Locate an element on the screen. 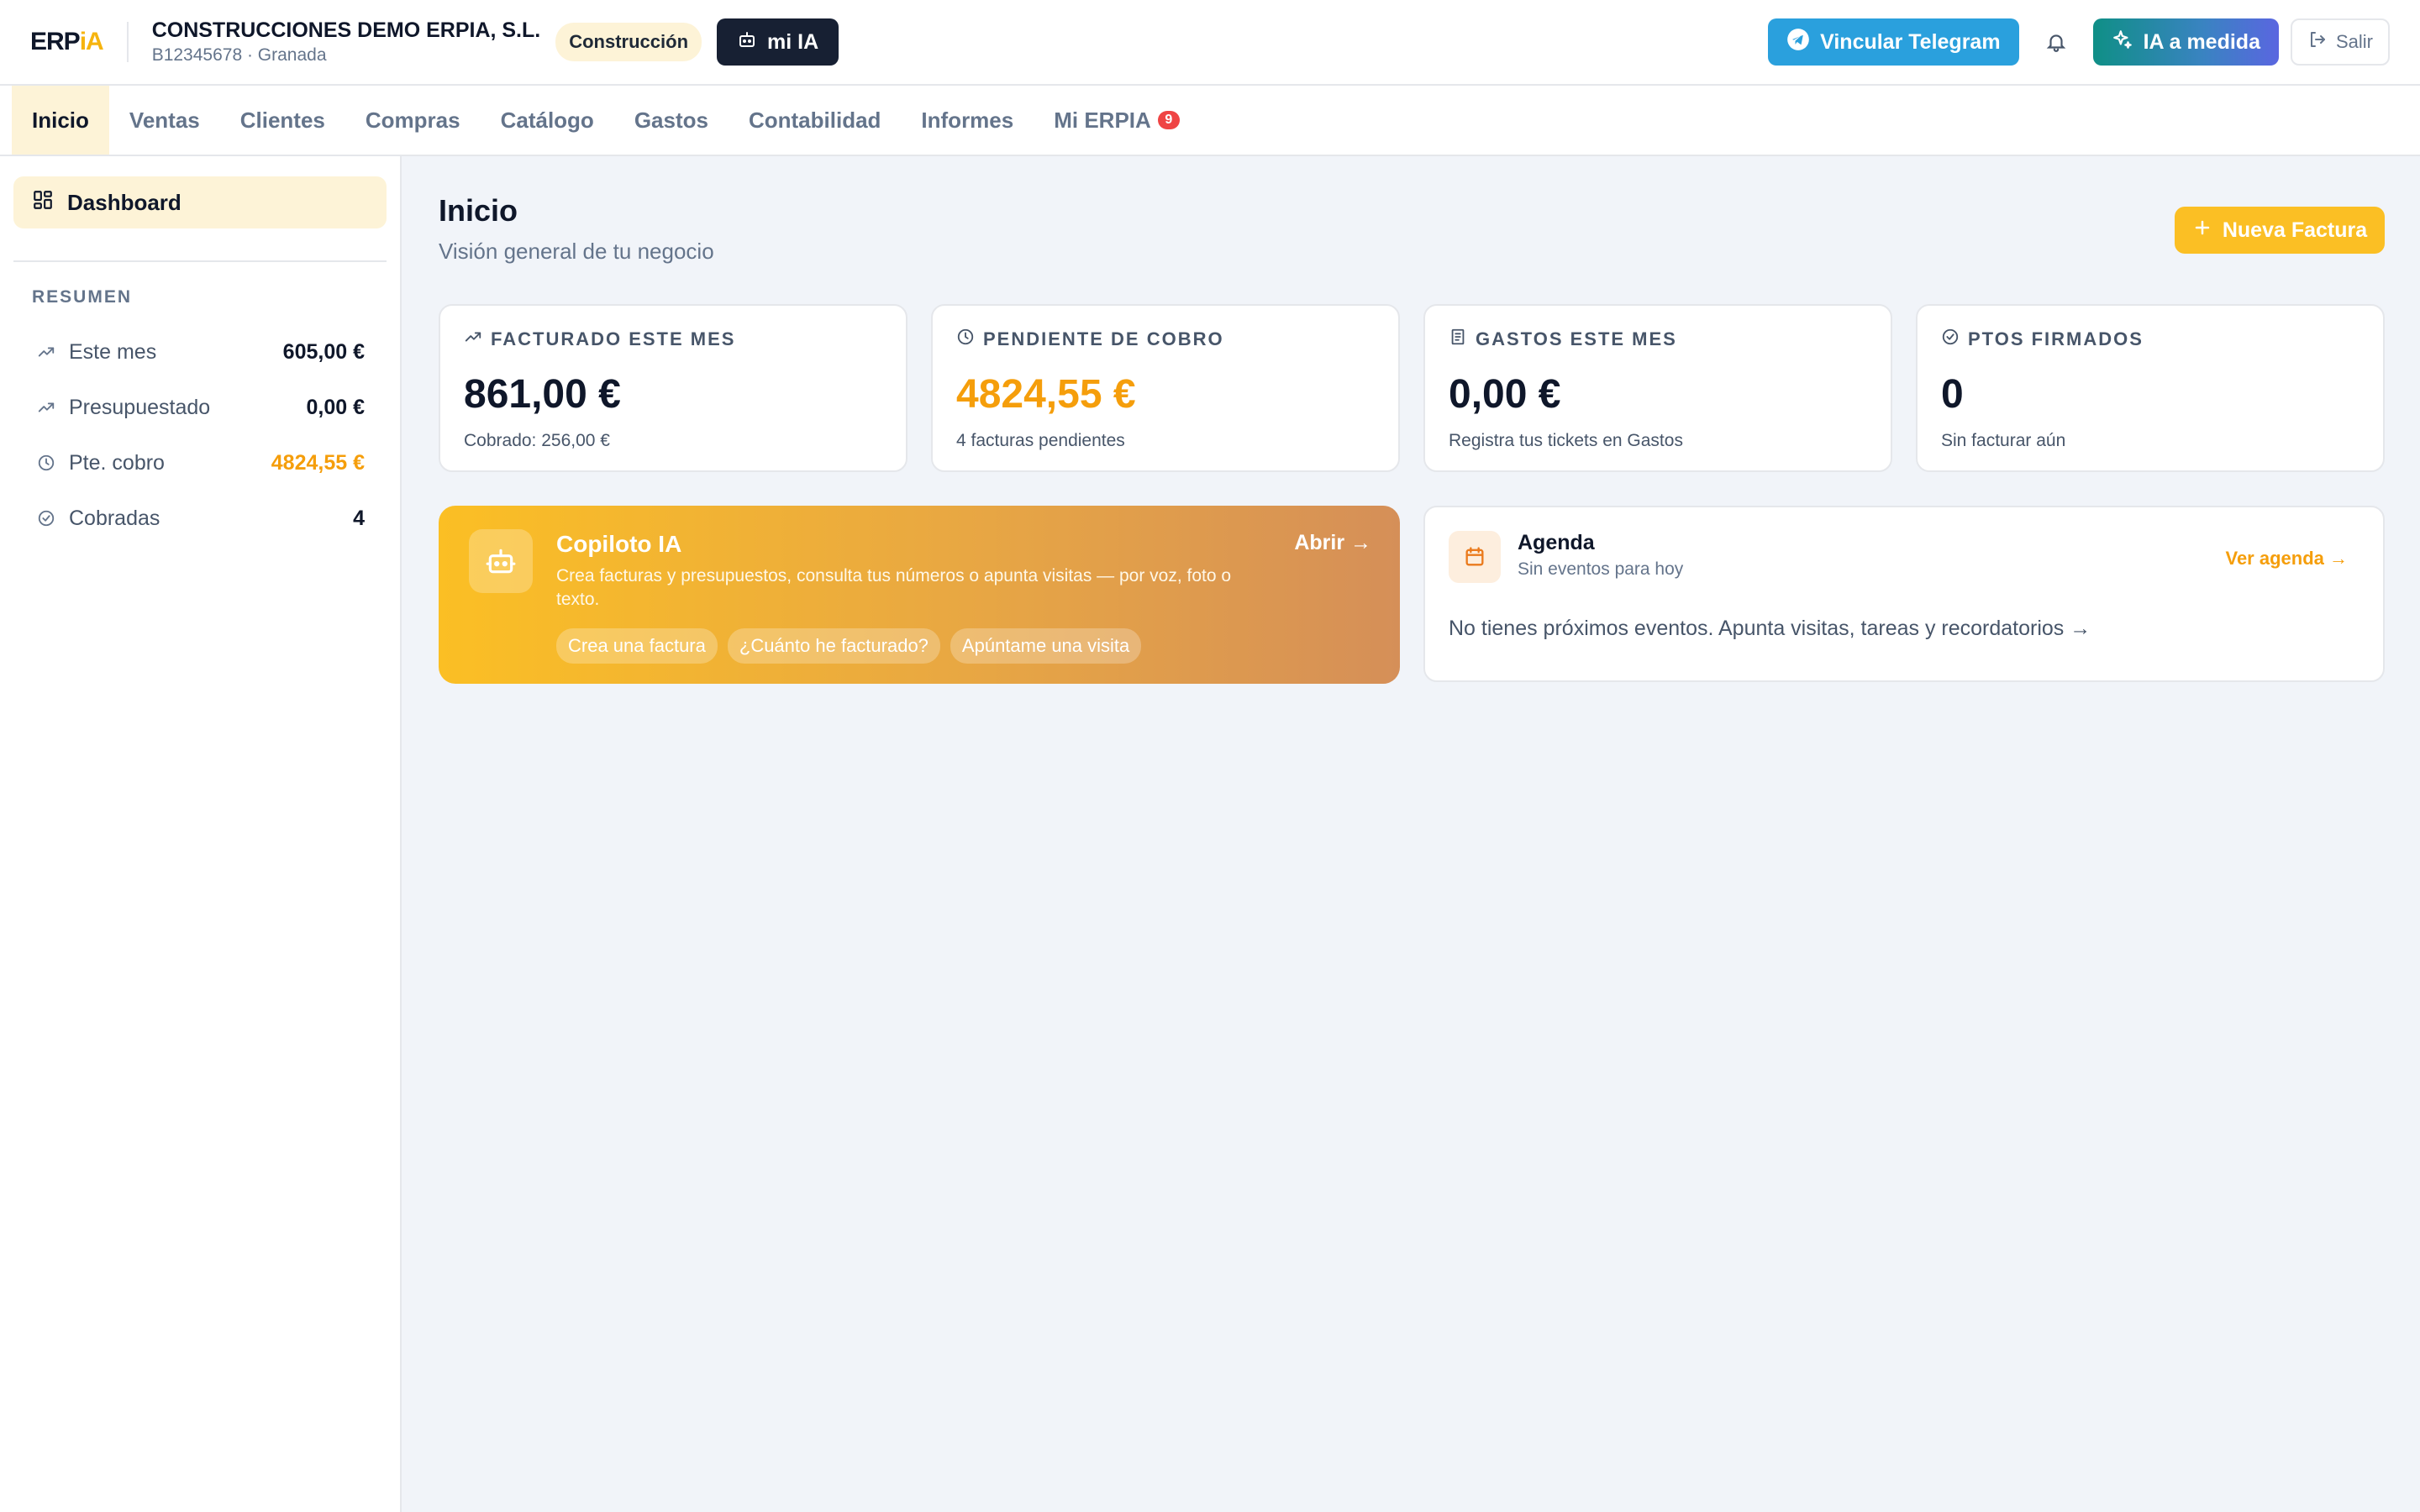  stat-note: Registra tus tickets en Gastos is located at coordinates (1566, 440).